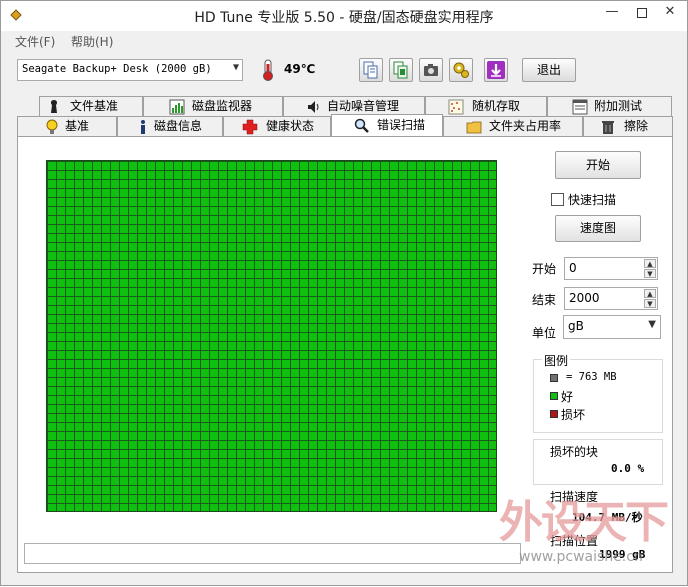  What do you see at coordinates (607, 517) in the screenshot?
I see `scan-speed-value: 104.7 MB/秒` at bounding box center [607, 517].